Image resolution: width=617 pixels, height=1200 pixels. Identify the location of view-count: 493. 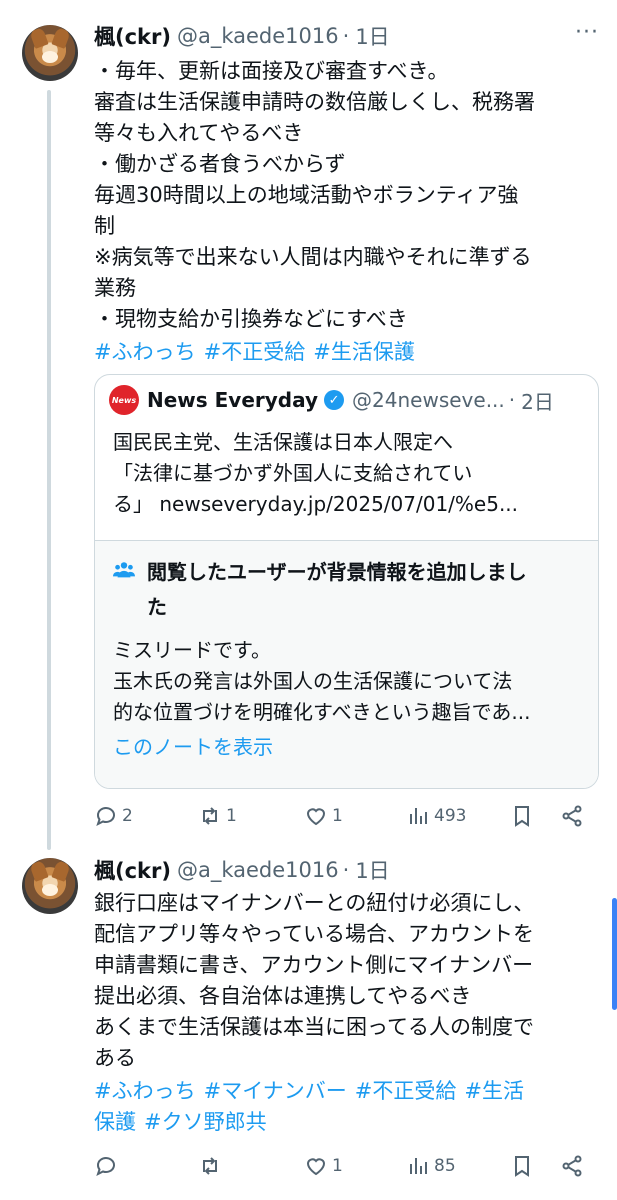
(450, 816).